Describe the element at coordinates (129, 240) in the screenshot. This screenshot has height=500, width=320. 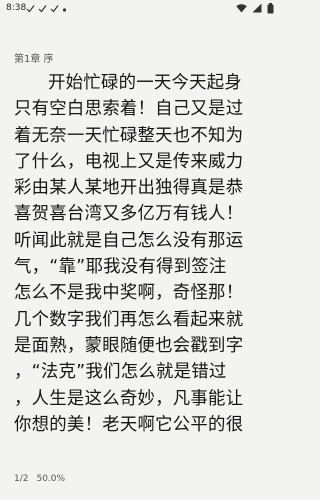
I see `text-line: 听闻此就是自己怎么没有那运` at that location.